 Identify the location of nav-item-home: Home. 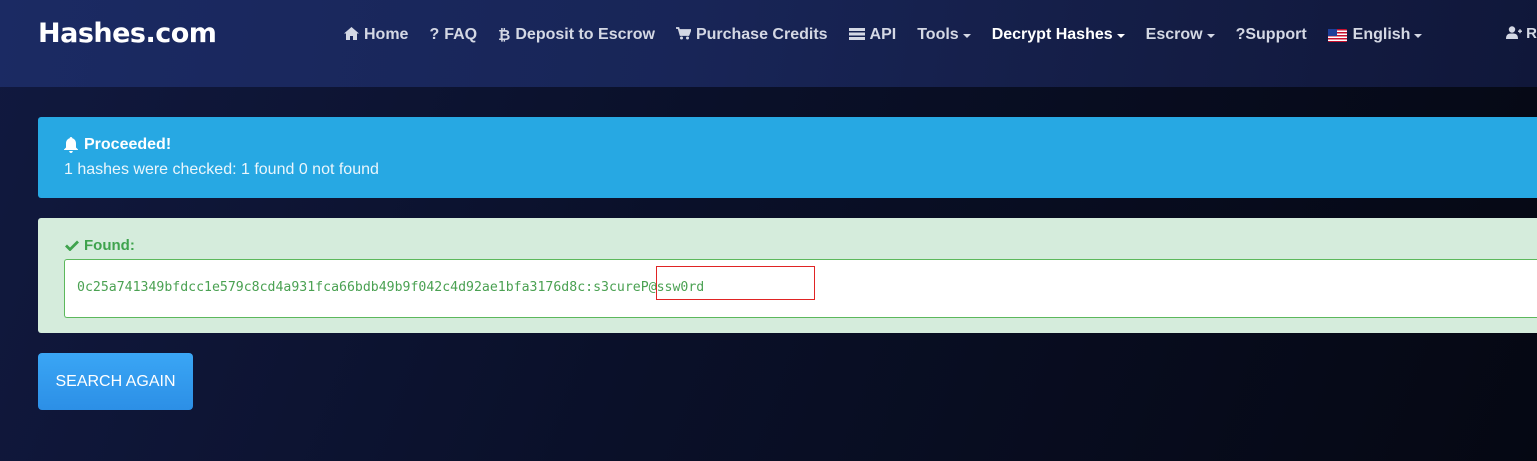
(376, 35).